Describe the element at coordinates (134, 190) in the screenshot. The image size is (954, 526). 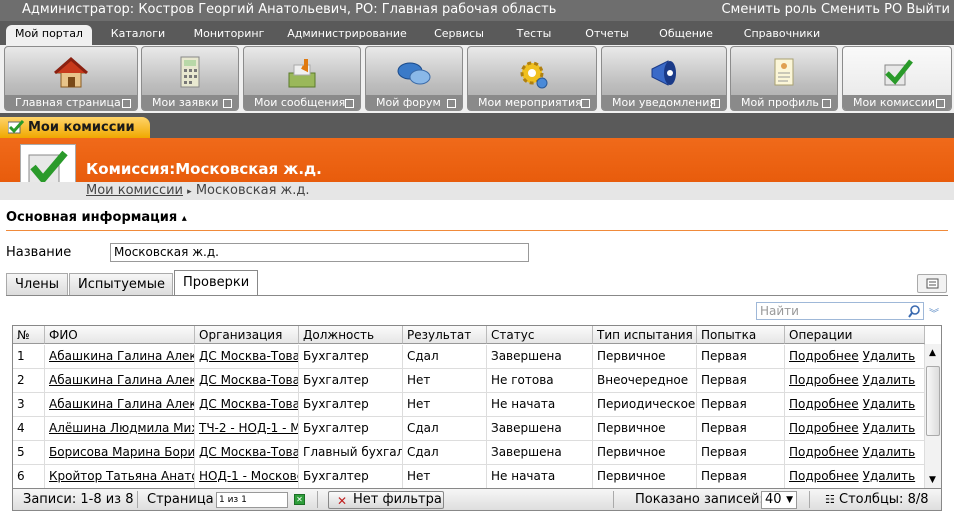
I see `breadcrumb-link: Мои комиссии` at that location.